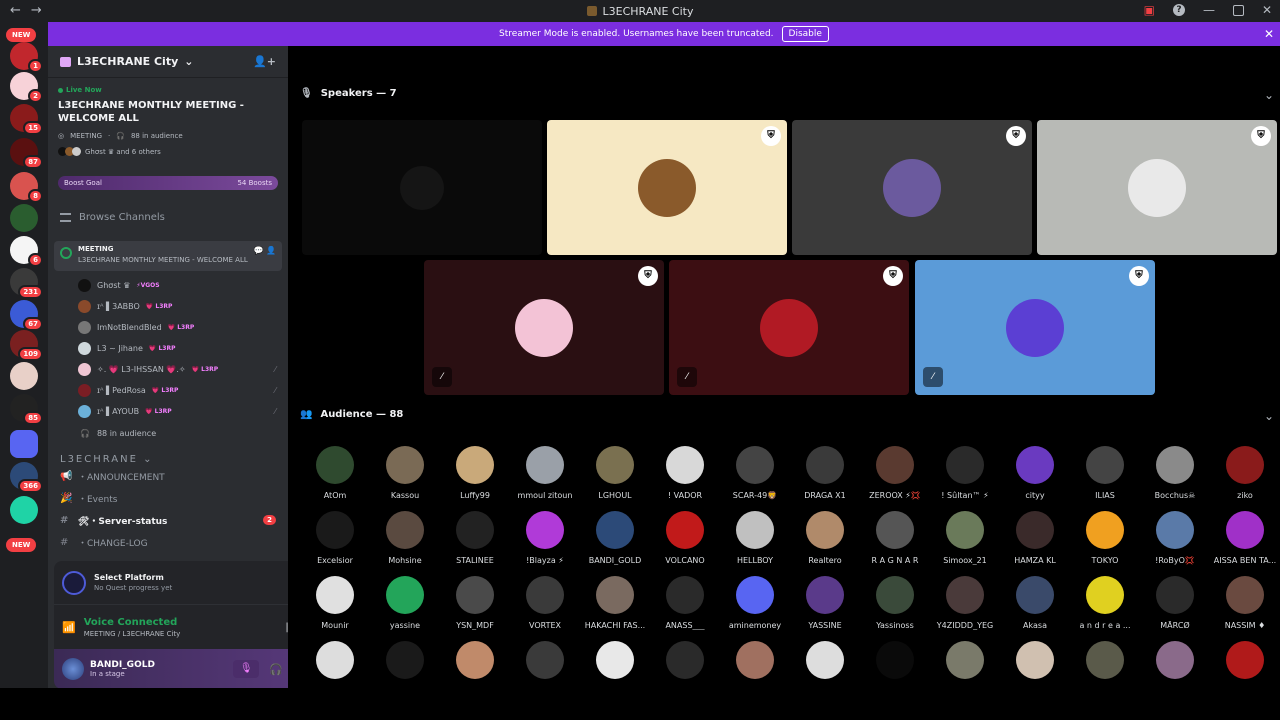 The width and height of the screenshot is (1280, 720). Describe the element at coordinates (168, 348) in the screenshot. I see `stage-member: L3 ~ Jihane 💗 L3RP` at that location.